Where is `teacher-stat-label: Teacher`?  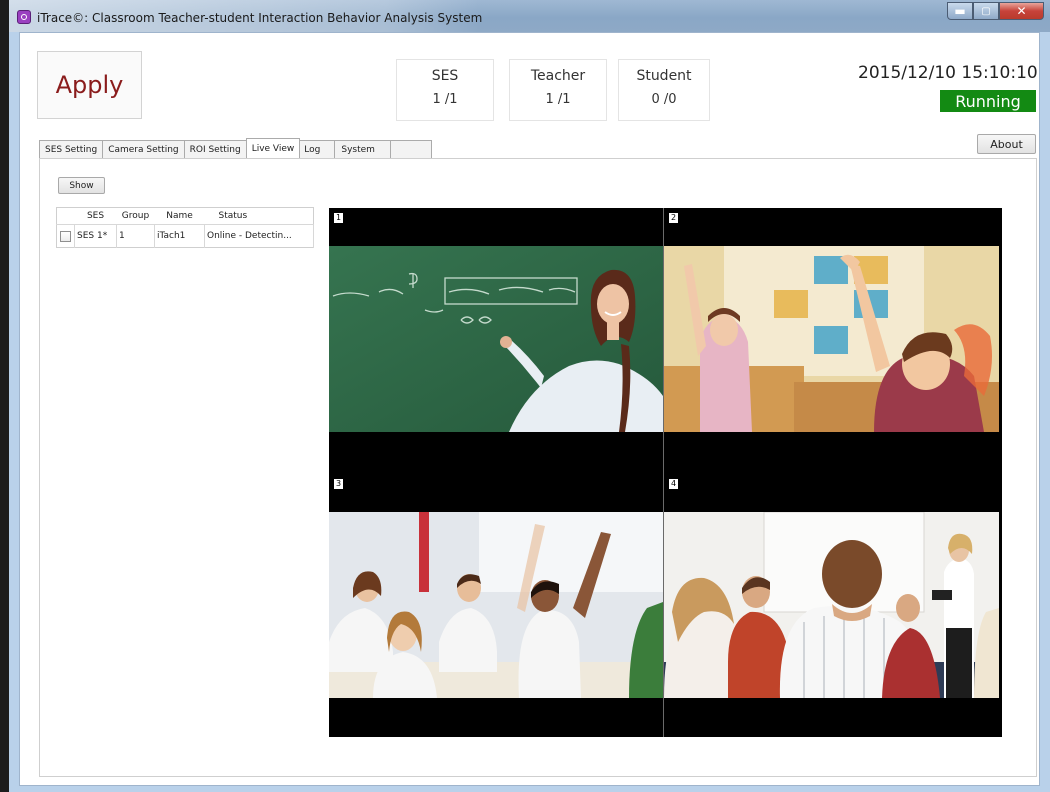
teacher-stat-label: Teacher is located at coordinates (558, 76).